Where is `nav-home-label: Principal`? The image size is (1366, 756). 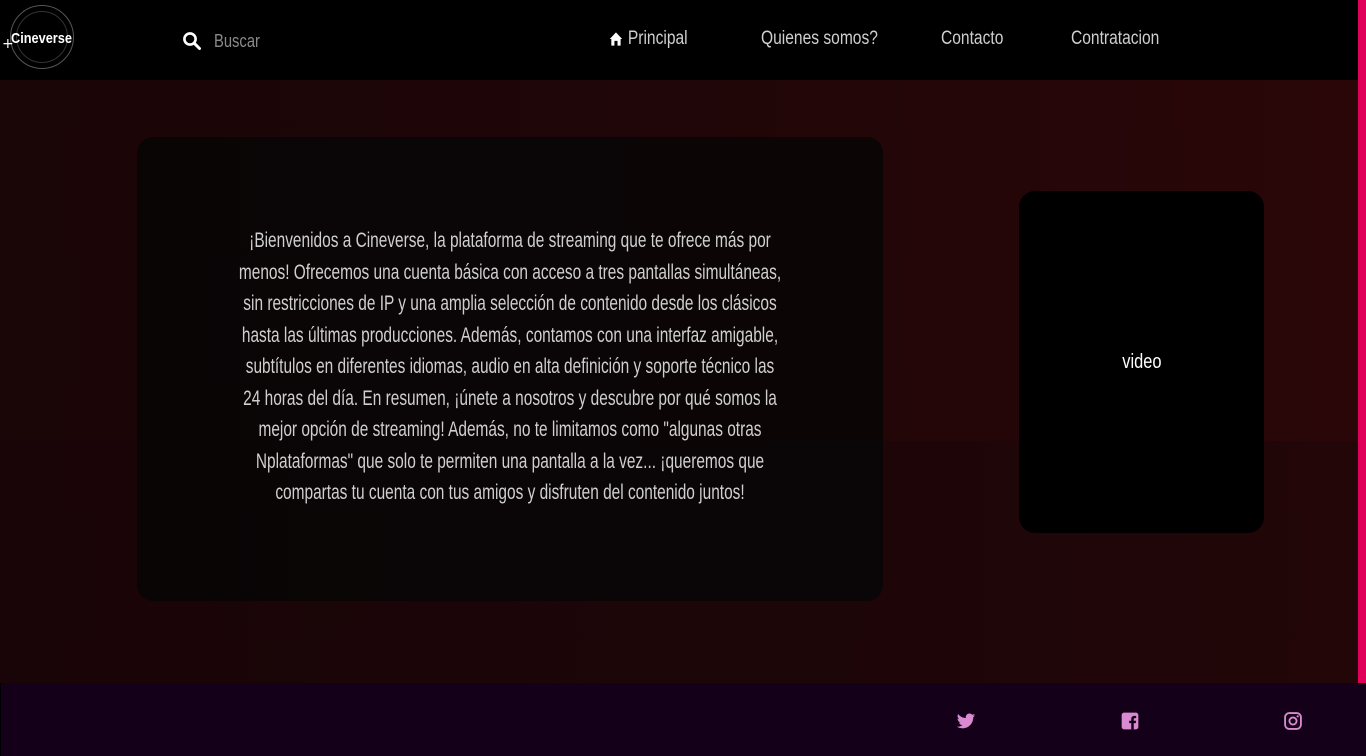 nav-home-label: Principal is located at coordinates (657, 38).